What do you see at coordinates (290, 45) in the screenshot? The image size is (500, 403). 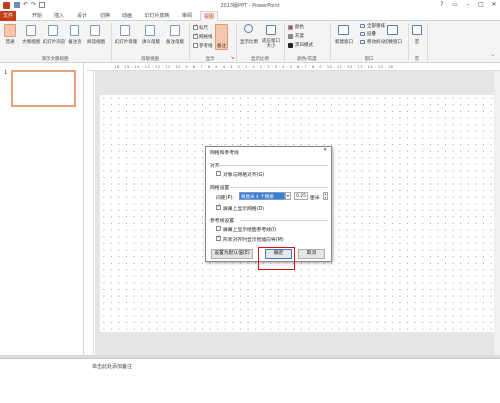 I see `bw-swatch-icon` at bounding box center [290, 45].